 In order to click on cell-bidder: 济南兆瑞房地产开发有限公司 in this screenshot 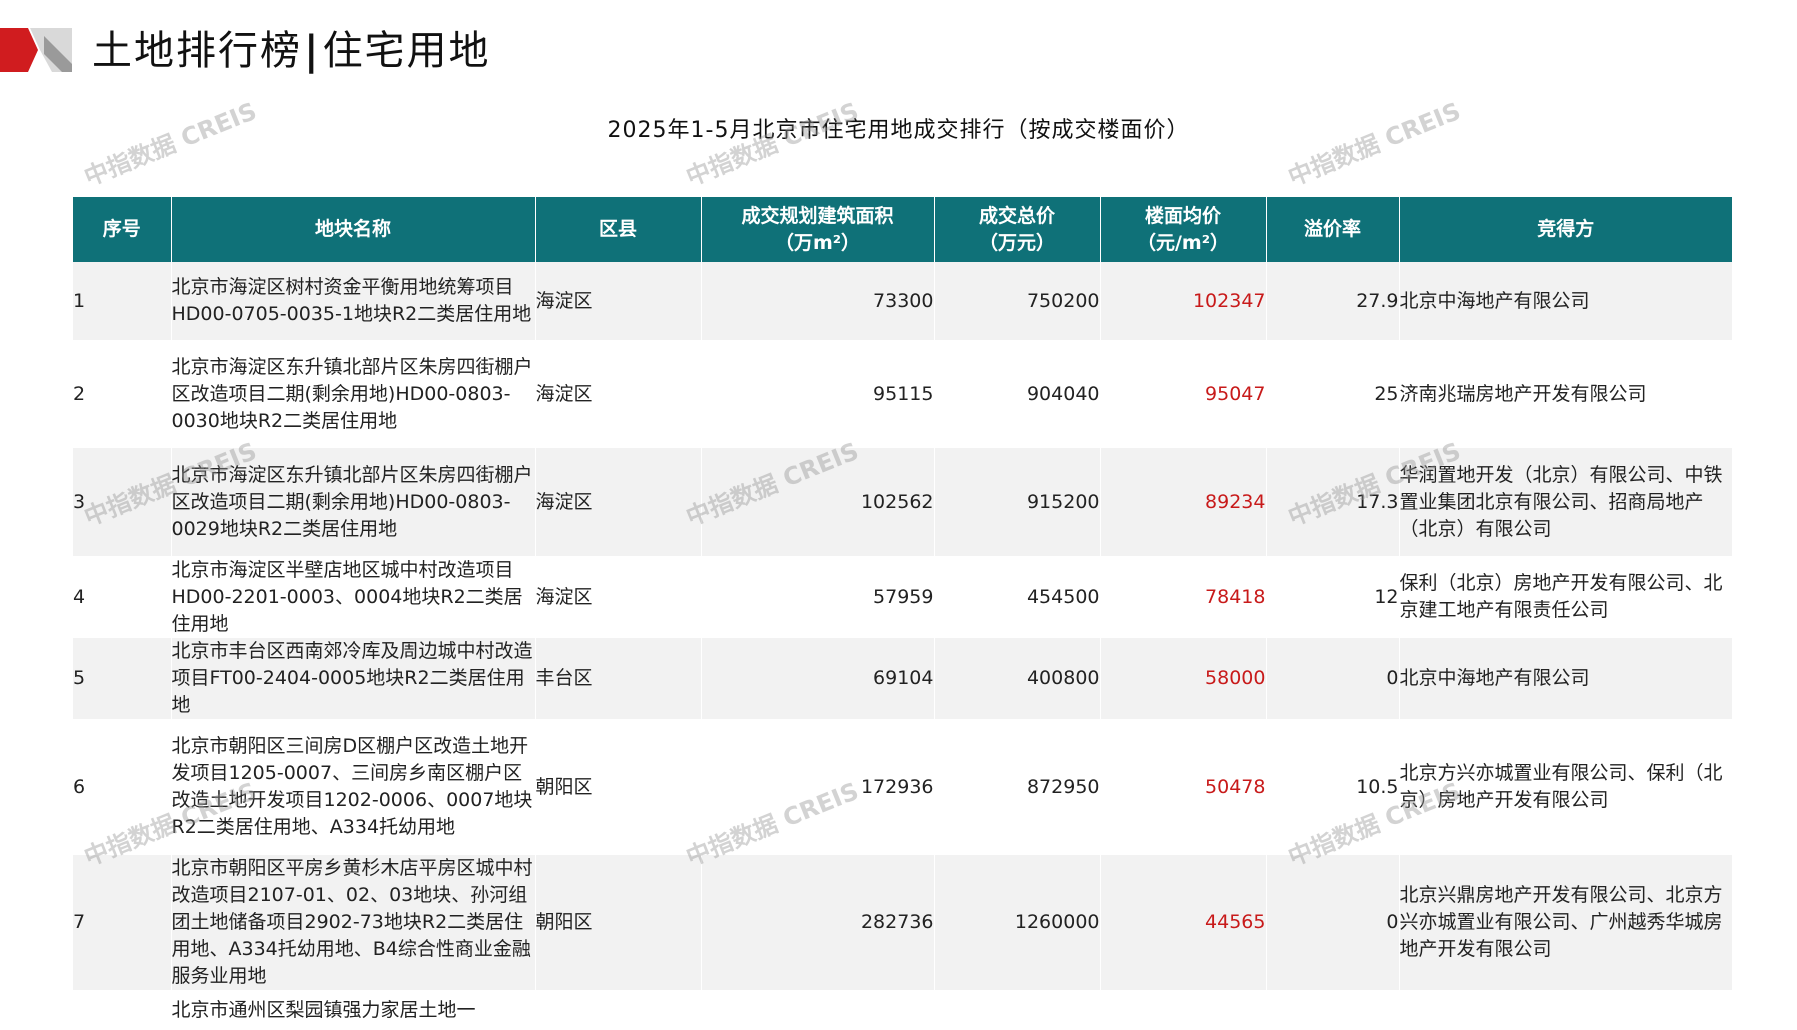, I will do `click(1565, 394)`.